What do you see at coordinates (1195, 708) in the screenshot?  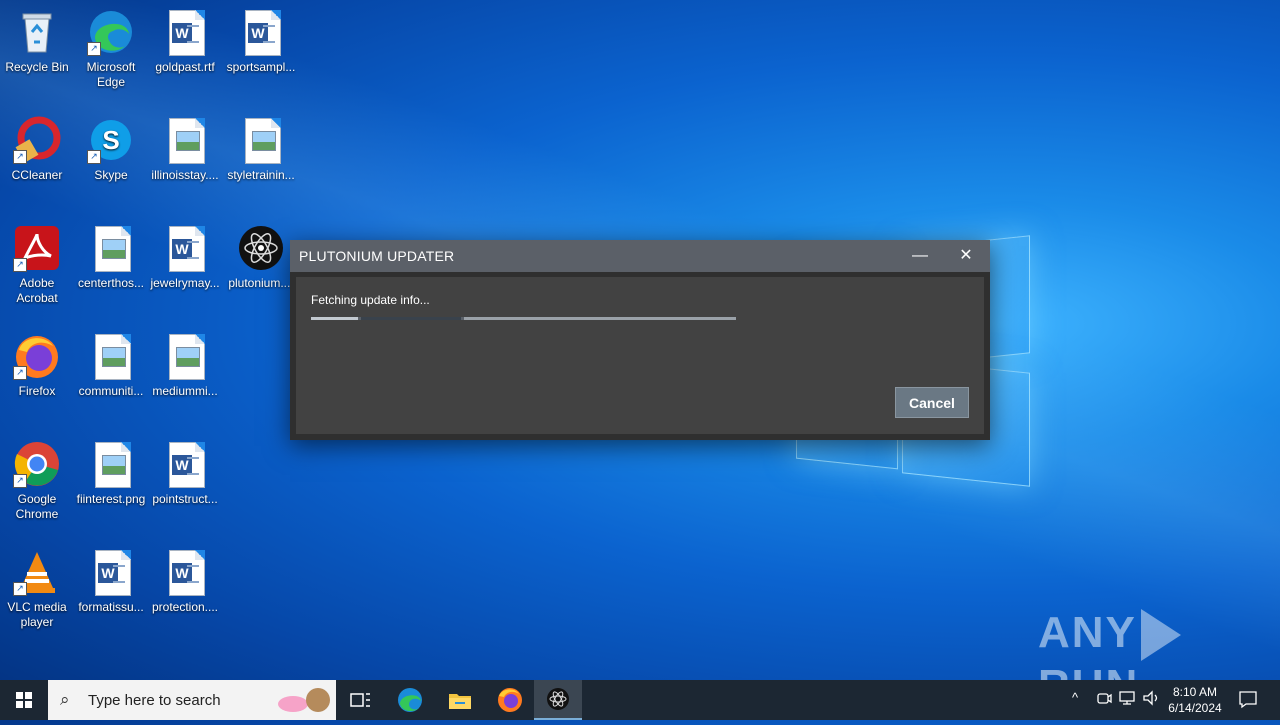 I see `clock-date: 6/14/2024` at bounding box center [1195, 708].